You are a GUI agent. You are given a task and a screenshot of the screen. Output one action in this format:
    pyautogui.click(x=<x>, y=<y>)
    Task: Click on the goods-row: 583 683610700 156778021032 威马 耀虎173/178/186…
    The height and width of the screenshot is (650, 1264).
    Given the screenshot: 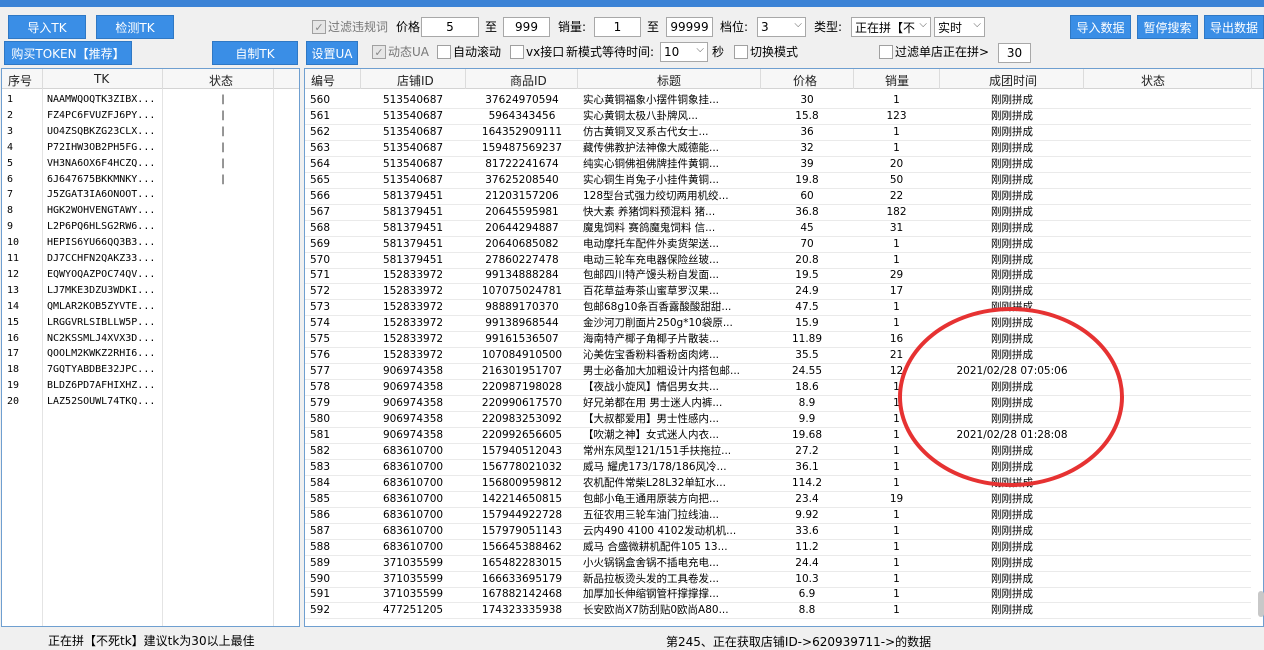 What is the action you would take?
    pyautogui.click(x=778, y=468)
    